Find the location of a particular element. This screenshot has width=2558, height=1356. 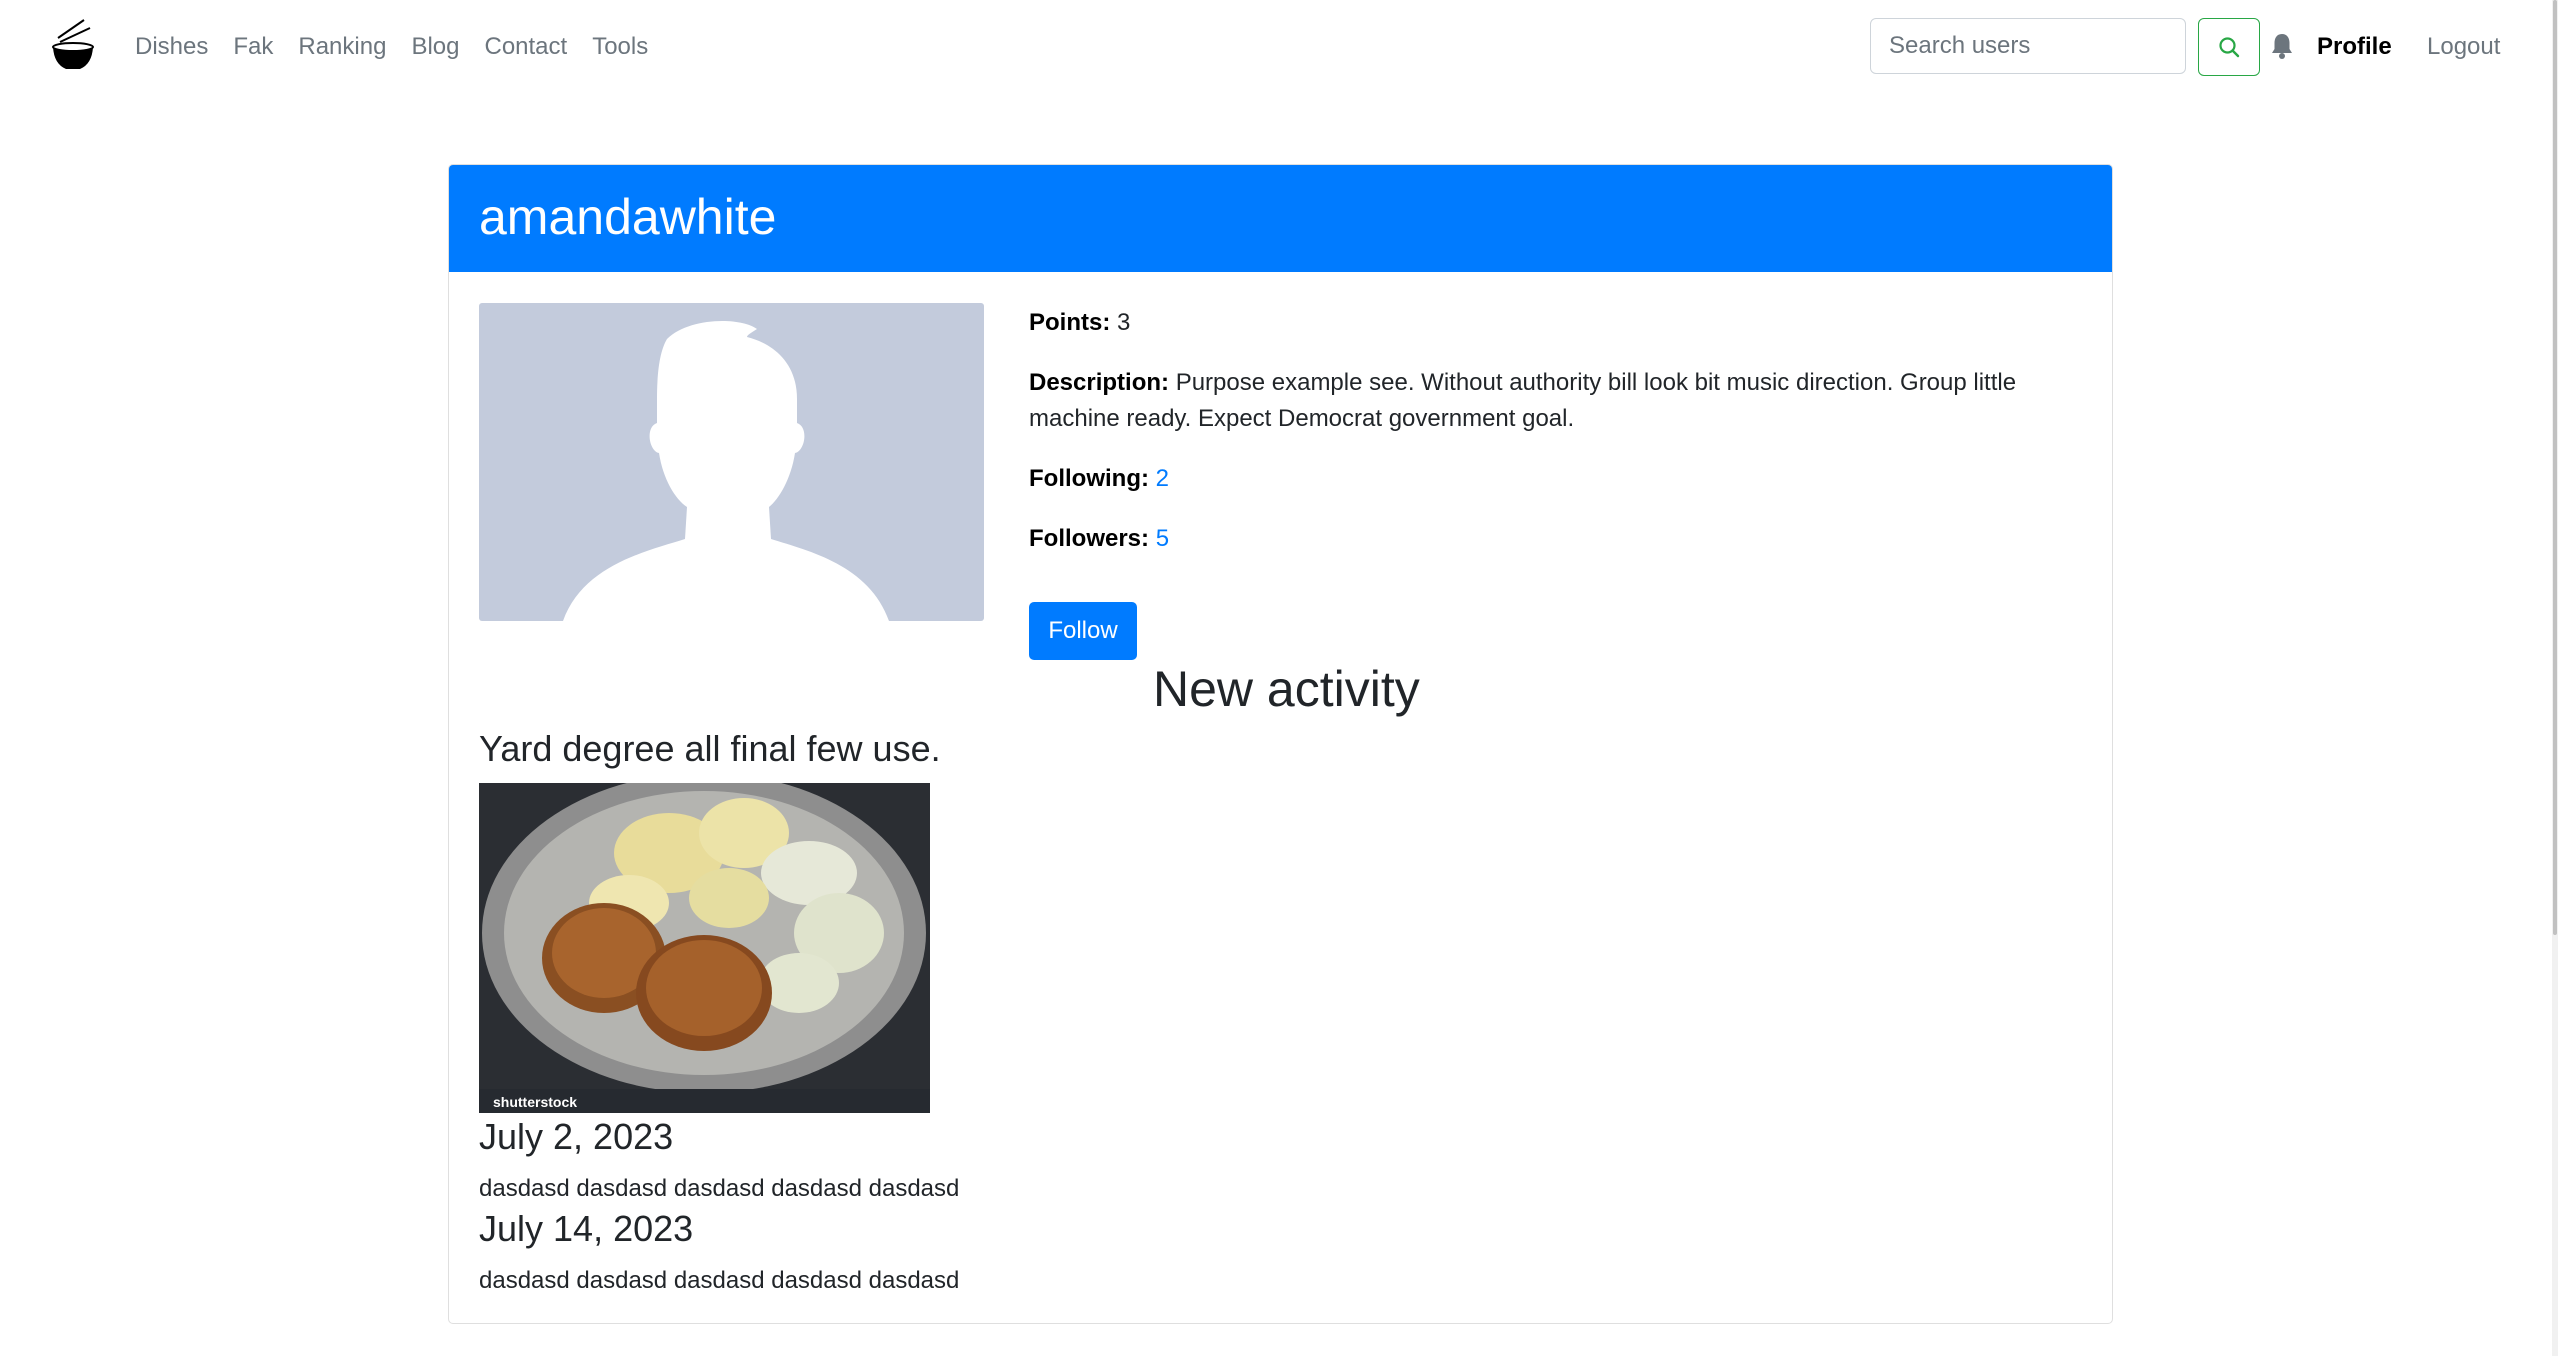

avatar-placeholder is located at coordinates (731, 462).